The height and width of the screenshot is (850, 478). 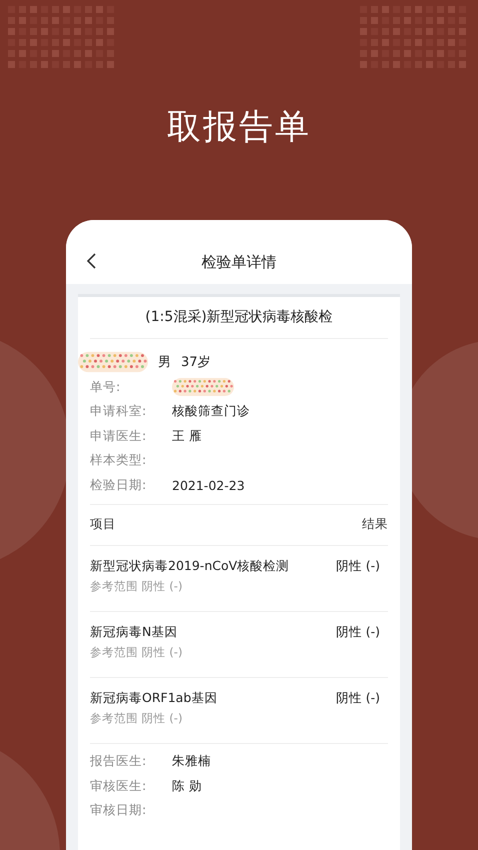 I want to click on test-name: 新冠病毒N基因, so click(x=134, y=632).